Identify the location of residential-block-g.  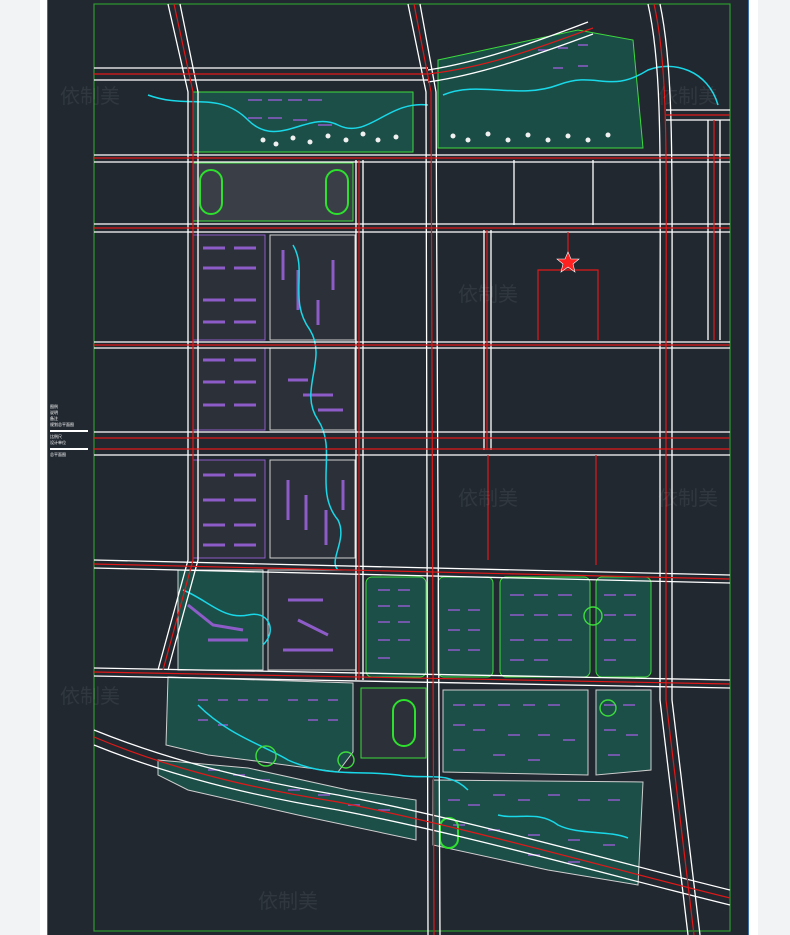
(538, 832).